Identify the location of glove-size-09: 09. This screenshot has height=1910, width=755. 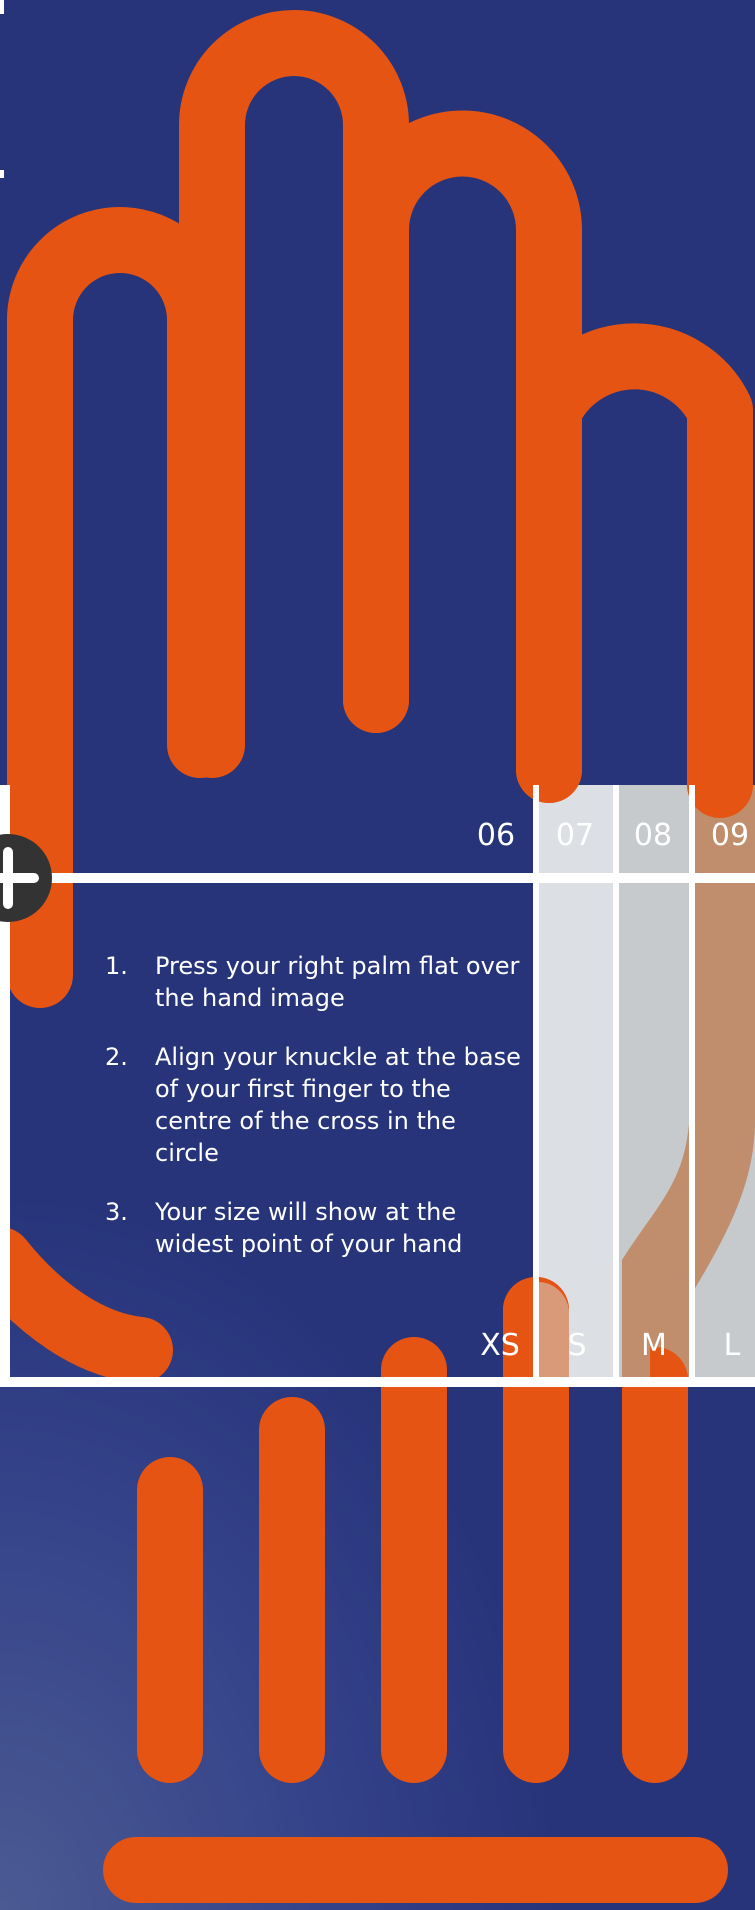
(730, 835).